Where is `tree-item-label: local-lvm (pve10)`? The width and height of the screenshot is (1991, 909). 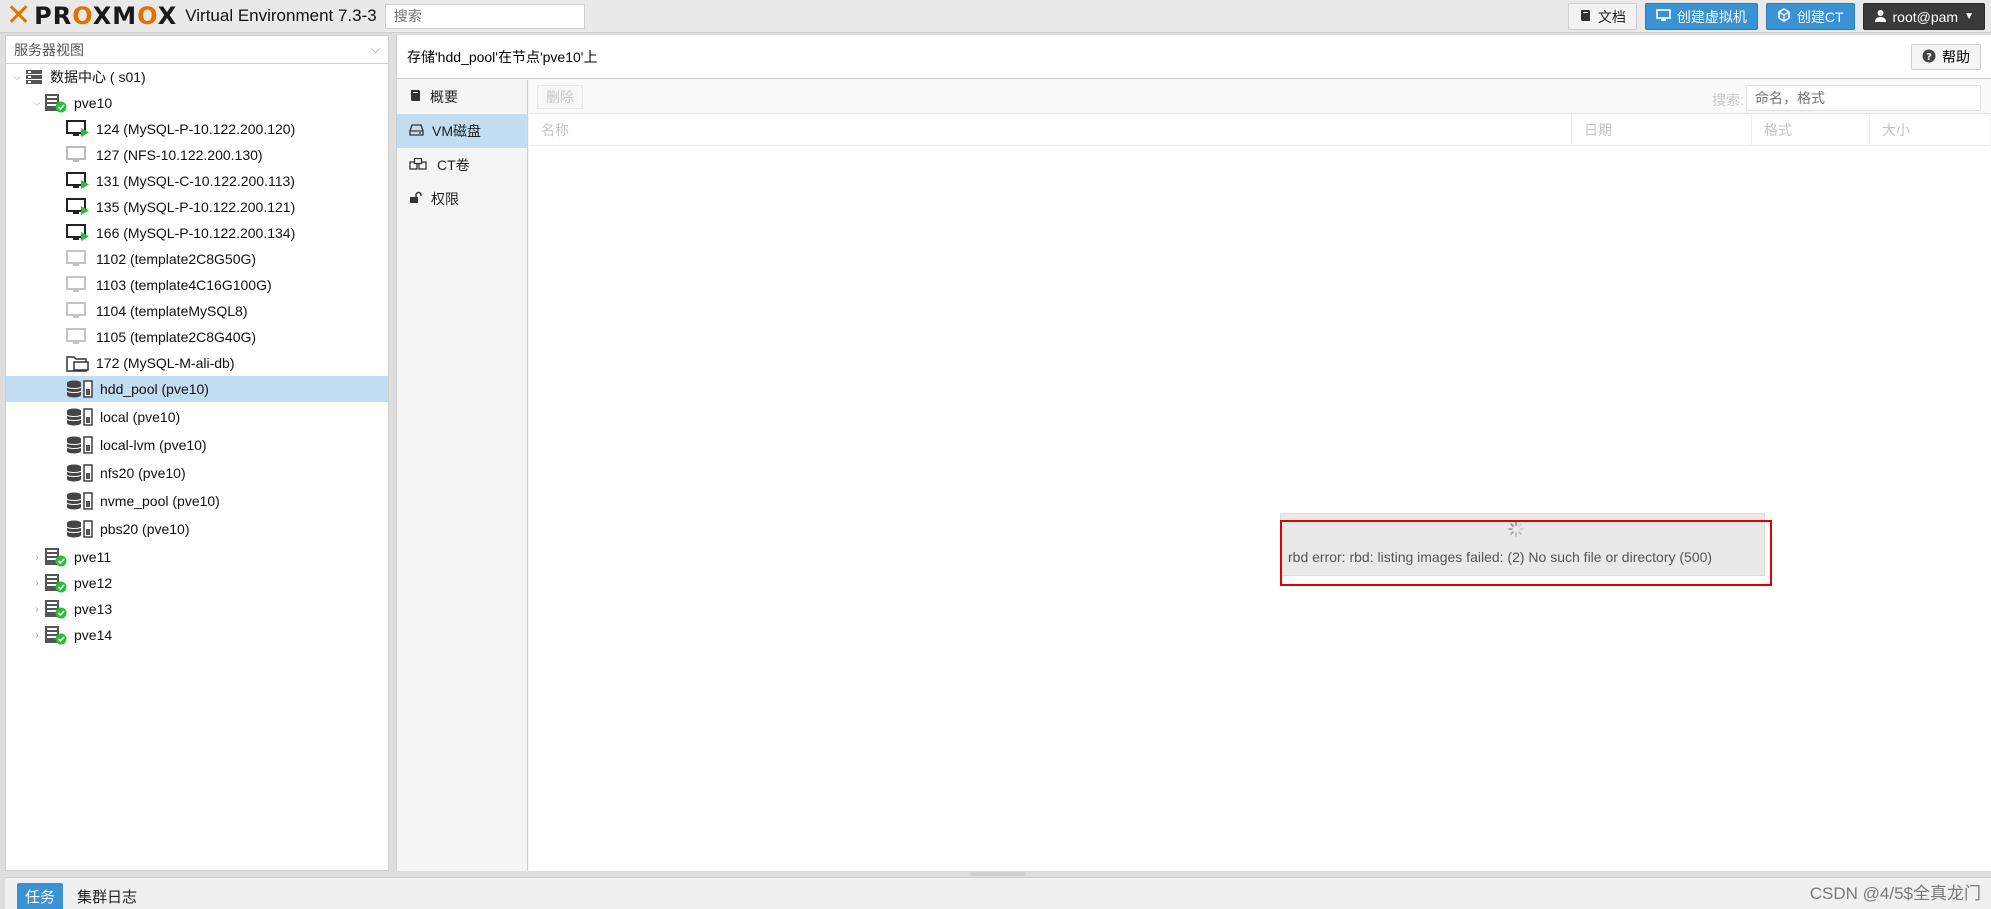
tree-item-label: local-lvm (pve10) is located at coordinates (153, 445).